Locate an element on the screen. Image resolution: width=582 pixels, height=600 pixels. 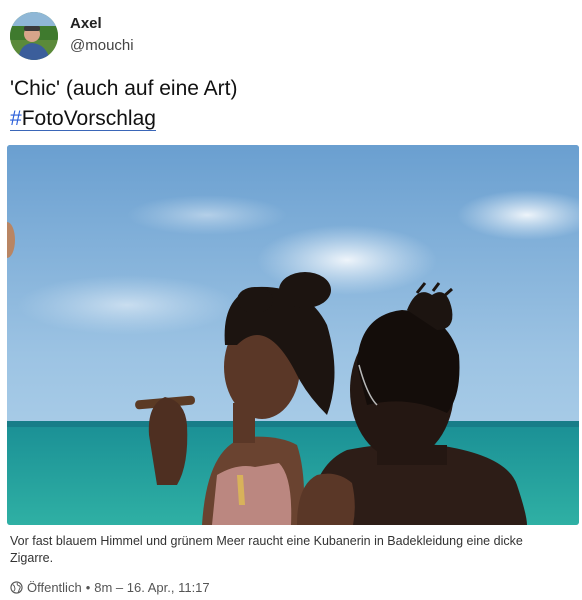
avatar is located at coordinates (34, 36).